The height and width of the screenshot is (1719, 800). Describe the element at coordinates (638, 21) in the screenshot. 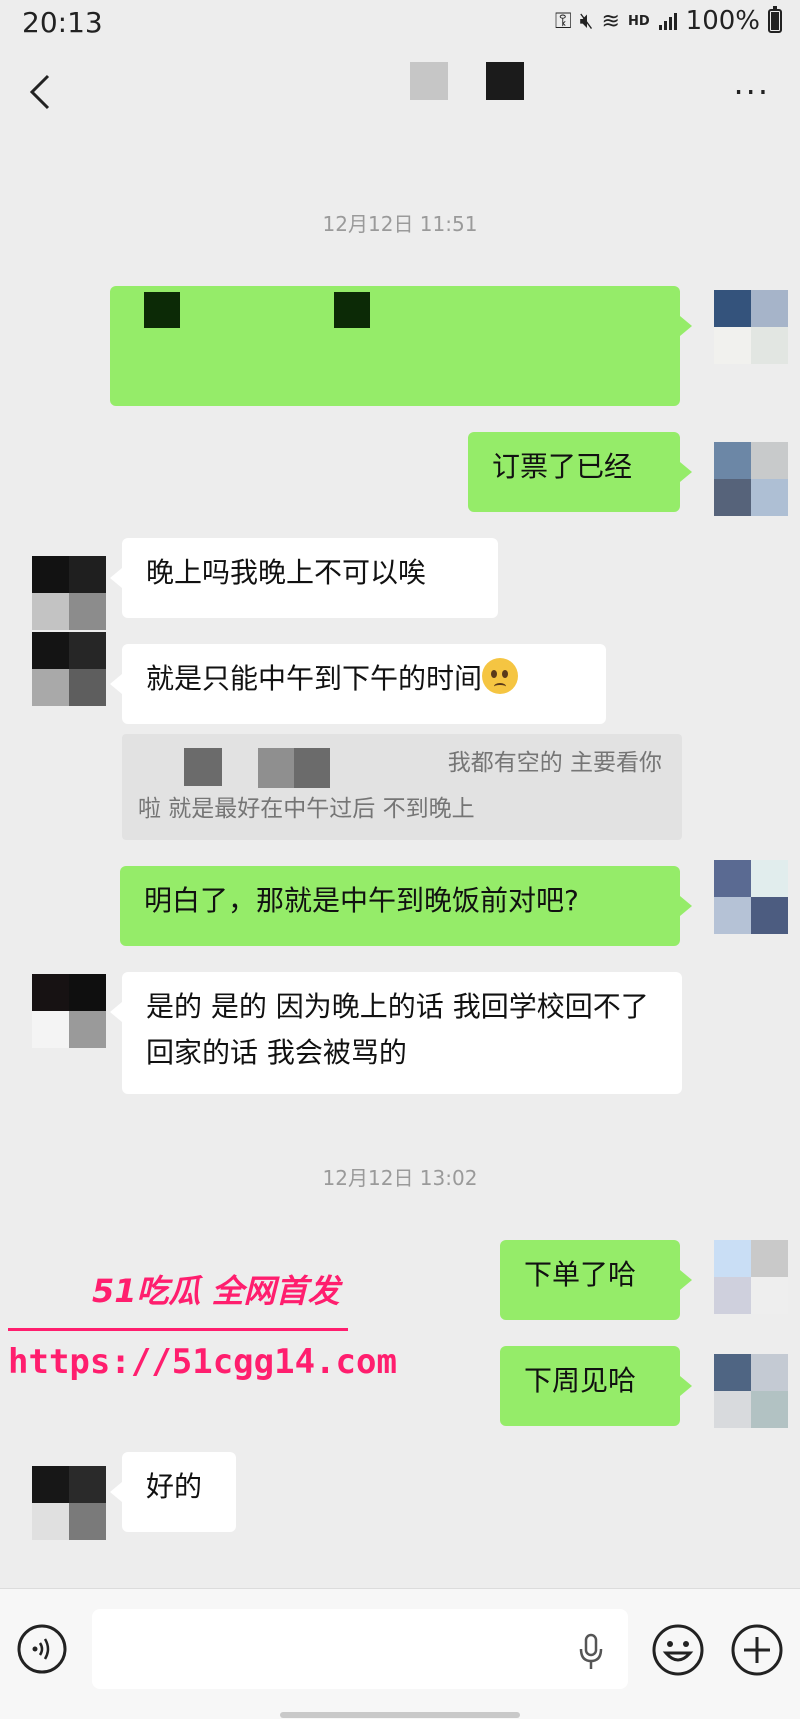

I see `hd-label: HD` at that location.